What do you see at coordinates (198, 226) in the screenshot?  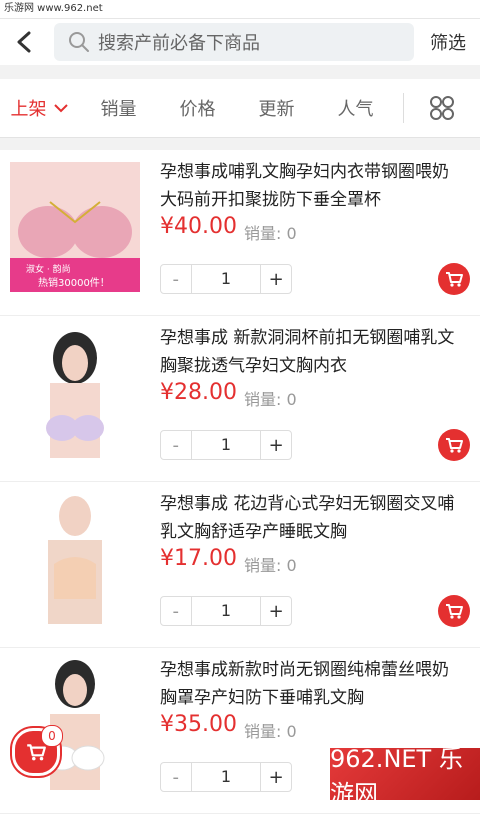 I see `product-price: ¥40.00` at bounding box center [198, 226].